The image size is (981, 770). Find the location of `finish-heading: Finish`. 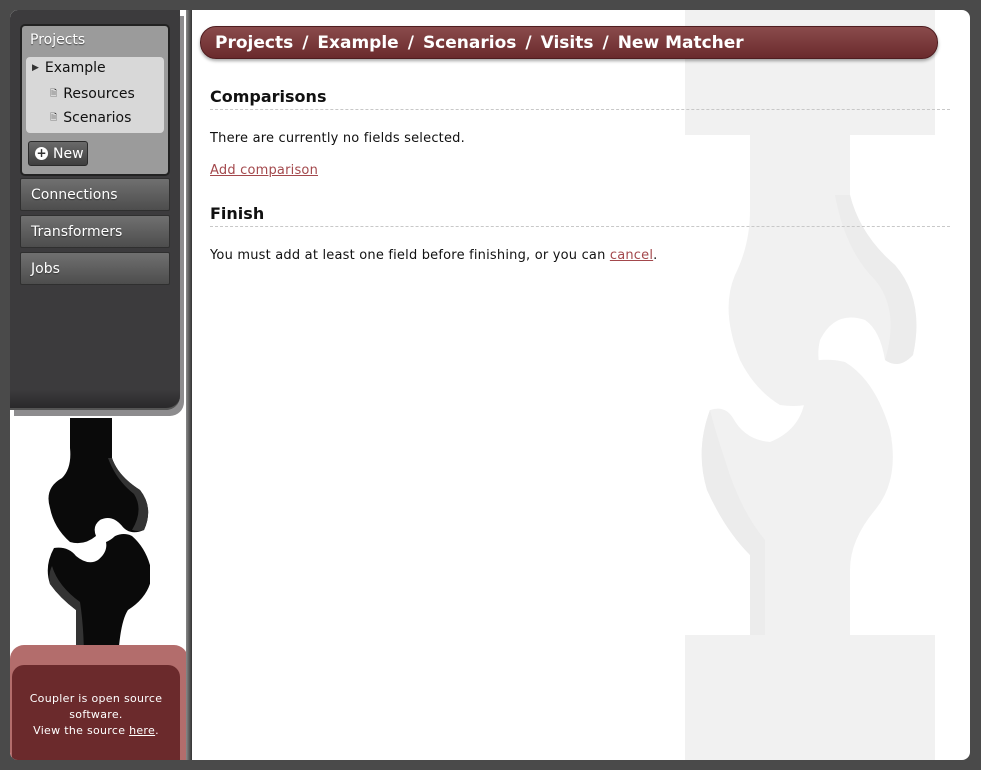

finish-heading: Finish is located at coordinates (237, 213).